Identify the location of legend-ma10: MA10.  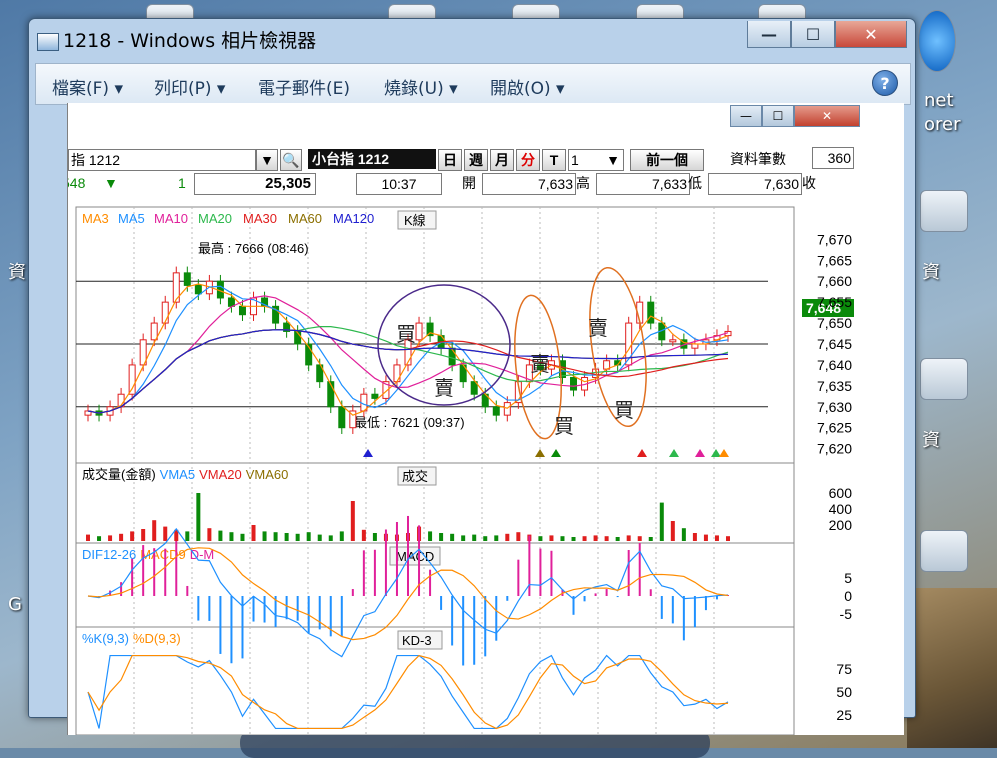
(171, 218).